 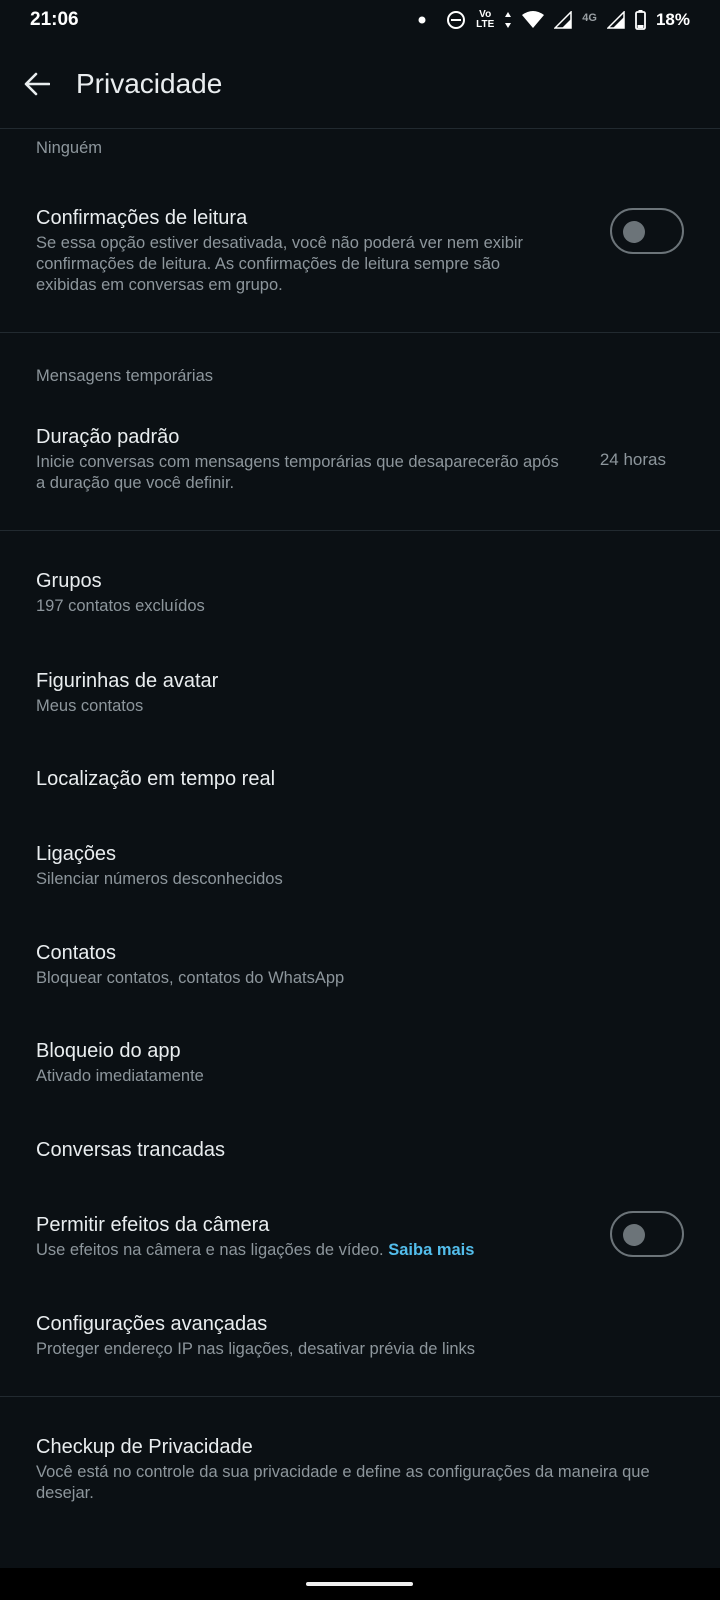 I want to click on live-location-item: Localização em tempo real, so click(x=360, y=779).